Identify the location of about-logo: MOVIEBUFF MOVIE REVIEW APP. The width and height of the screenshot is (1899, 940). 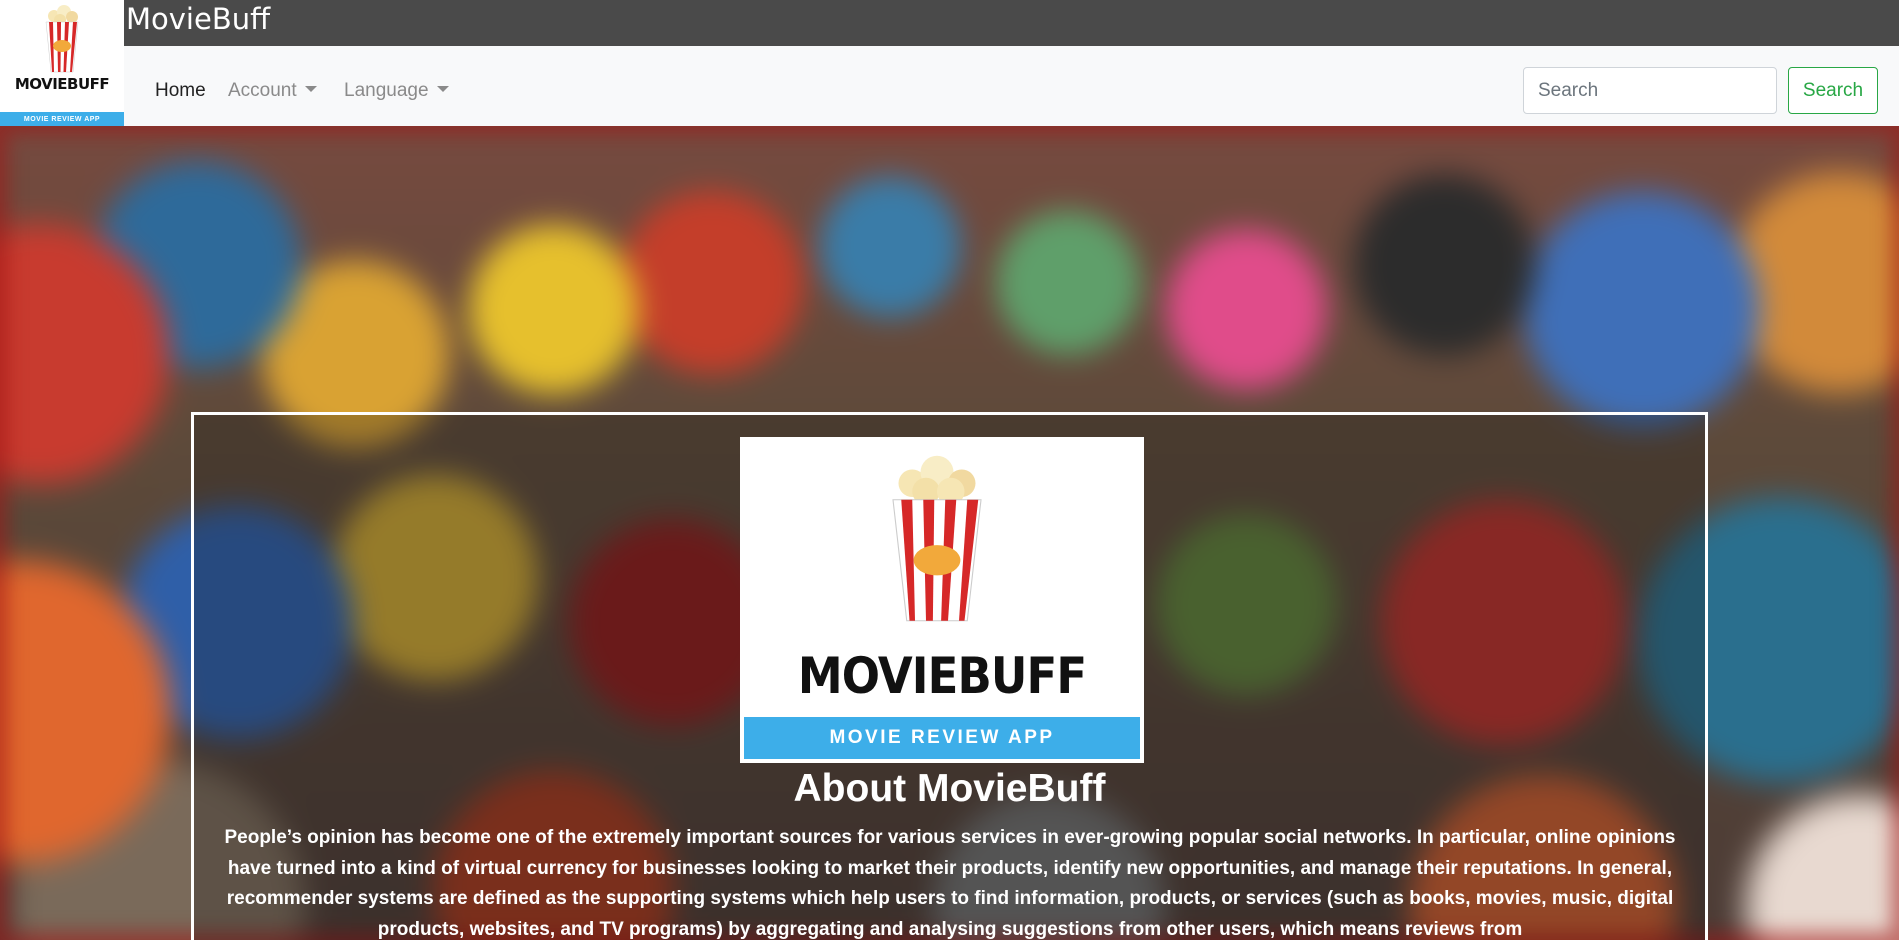
(942, 600).